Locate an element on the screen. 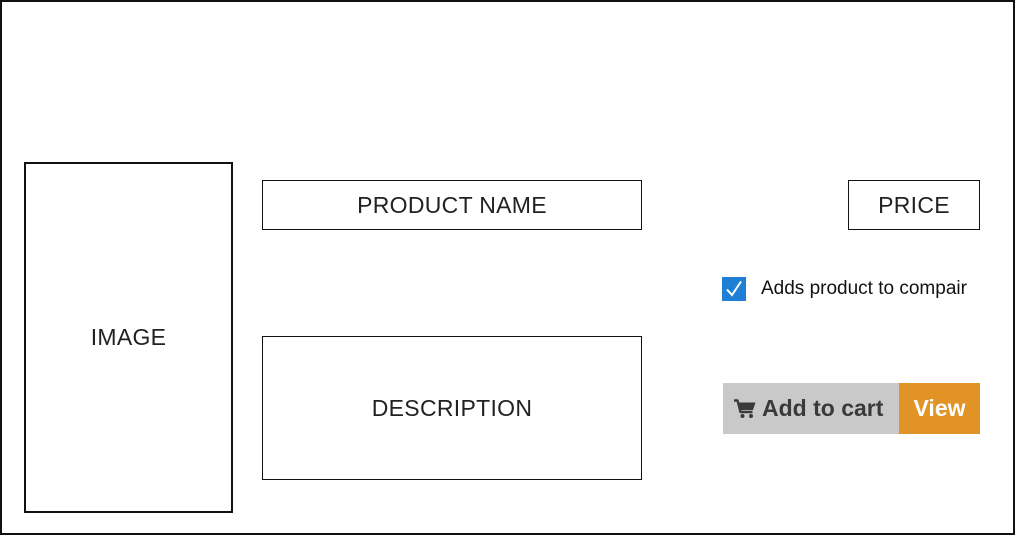 The height and width of the screenshot is (535, 1015). view-label: View is located at coordinates (939, 408).